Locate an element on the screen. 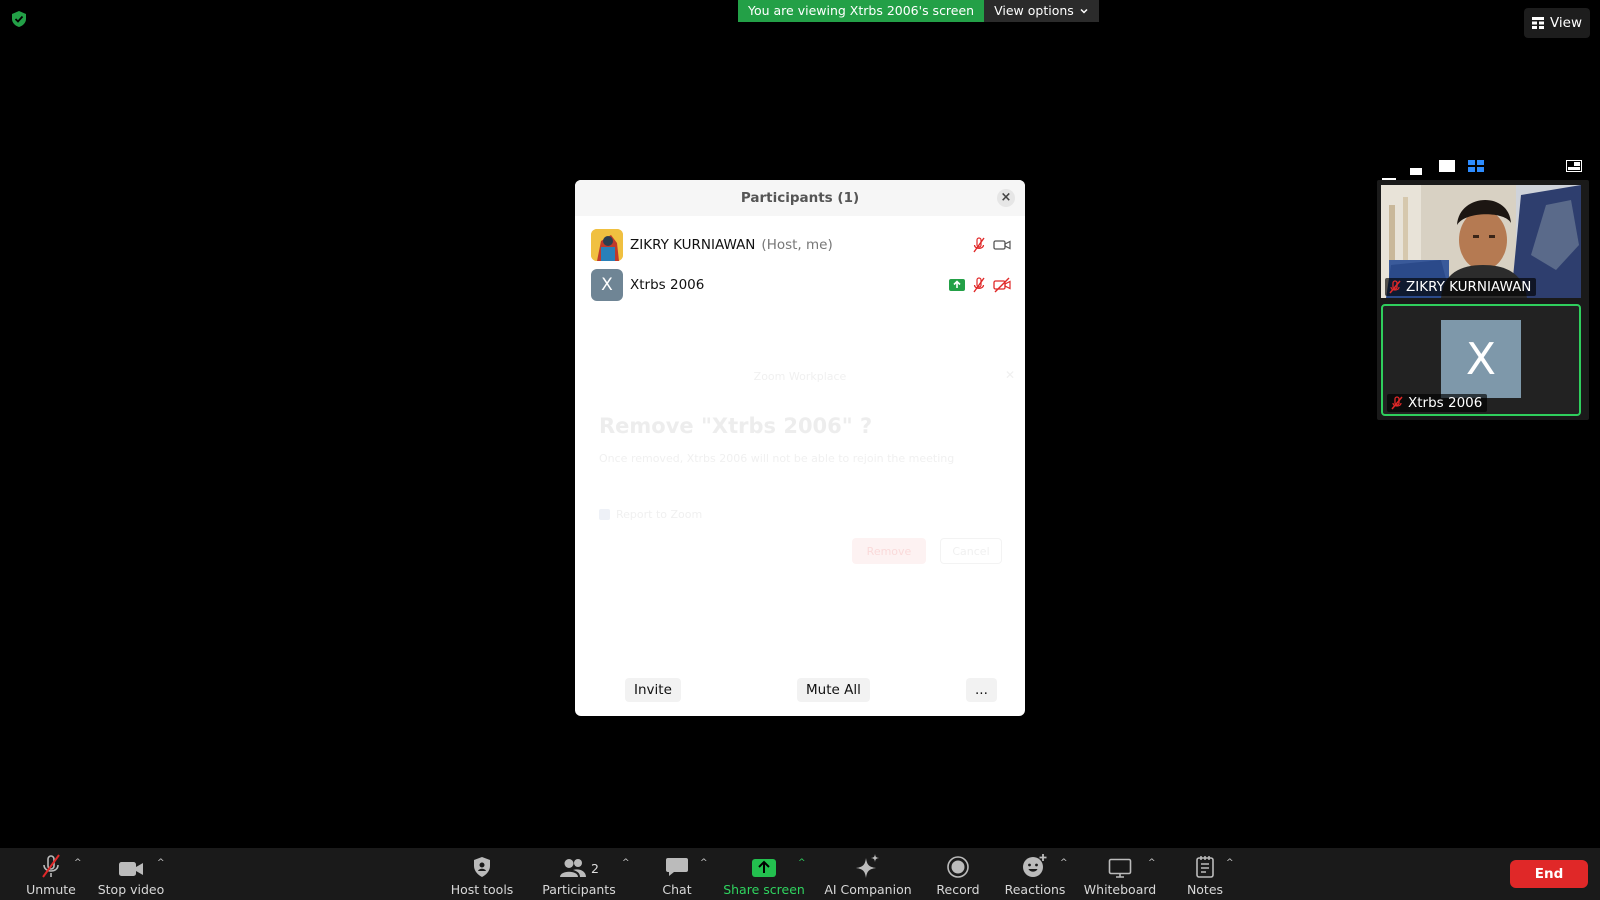 This screenshot has width=1600, height=900. avatar: X is located at coordinates (607, 285).